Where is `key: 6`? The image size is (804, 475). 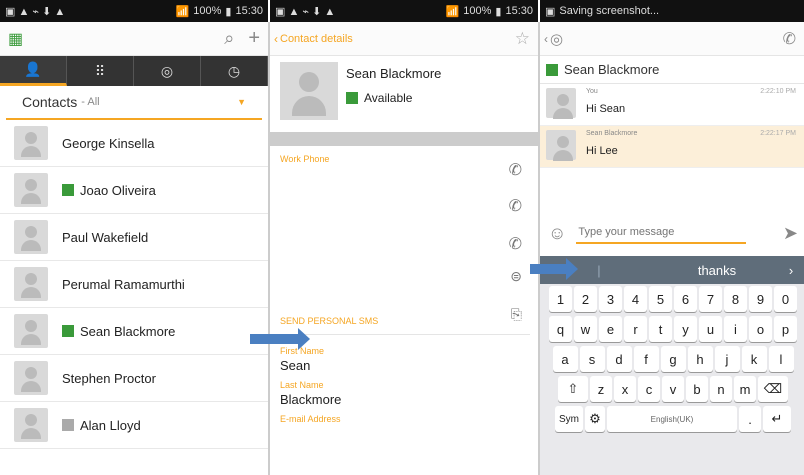
key: 6 is located at coordinates (685, 299).